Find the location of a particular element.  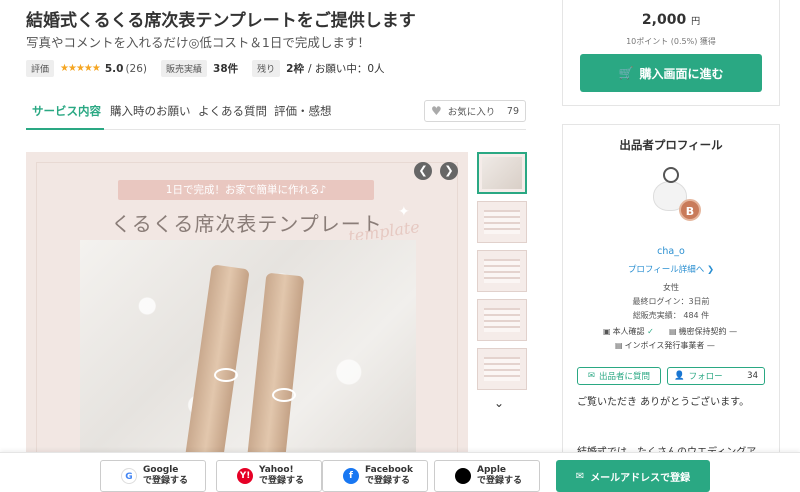

remaining-tag: 残り is located at coordinates (266, 68).